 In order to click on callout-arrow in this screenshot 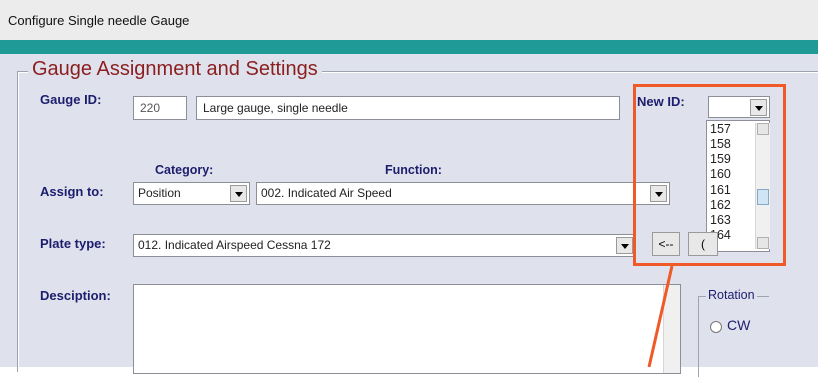, I will do `click(660, 316)`.